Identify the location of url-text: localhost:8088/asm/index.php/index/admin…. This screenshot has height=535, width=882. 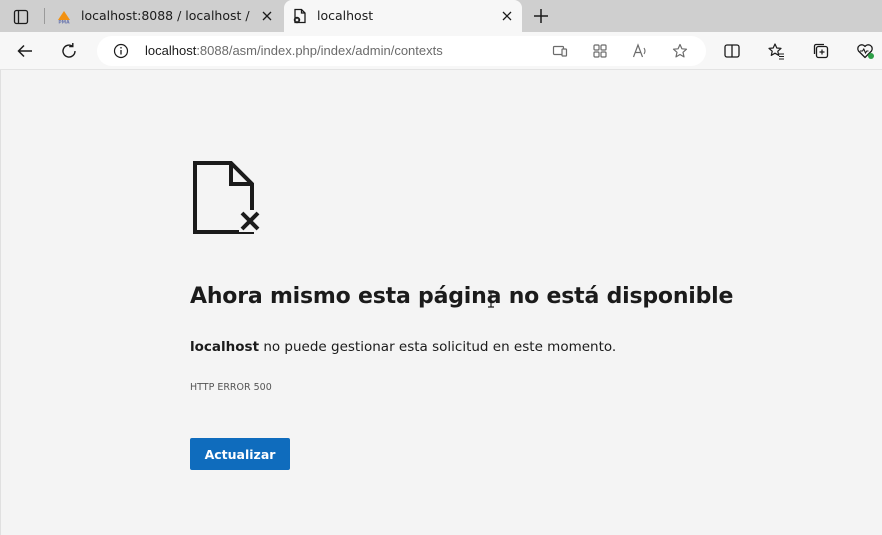
(294, 51).